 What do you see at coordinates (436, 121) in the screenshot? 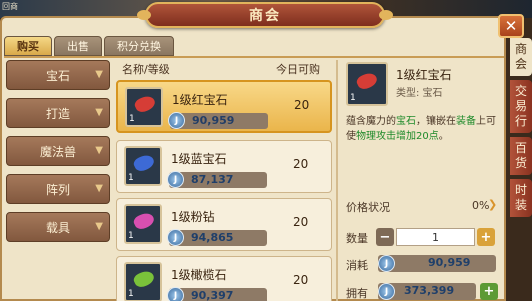
I see `desc-text: ，镶嵌在` at bounding box center [436, 121].